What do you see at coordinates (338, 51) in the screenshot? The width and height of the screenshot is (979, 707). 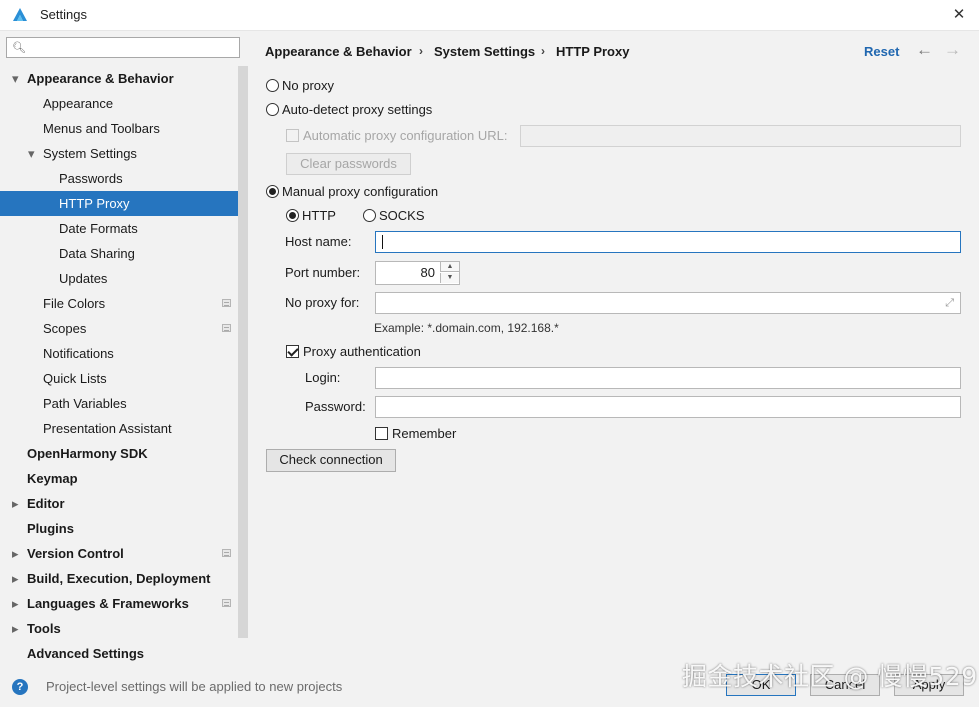 I see `breadcrumb-item-appearance-behavior: Appearance & Behavior` at bounding box center [338, 51].